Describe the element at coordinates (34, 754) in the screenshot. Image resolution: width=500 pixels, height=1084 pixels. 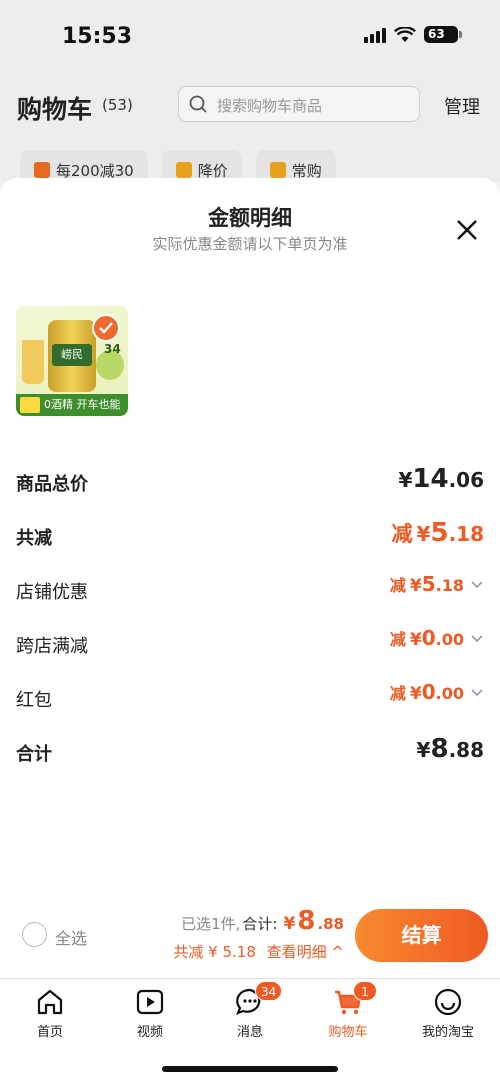
I see `sum-label: 合计` at that location.